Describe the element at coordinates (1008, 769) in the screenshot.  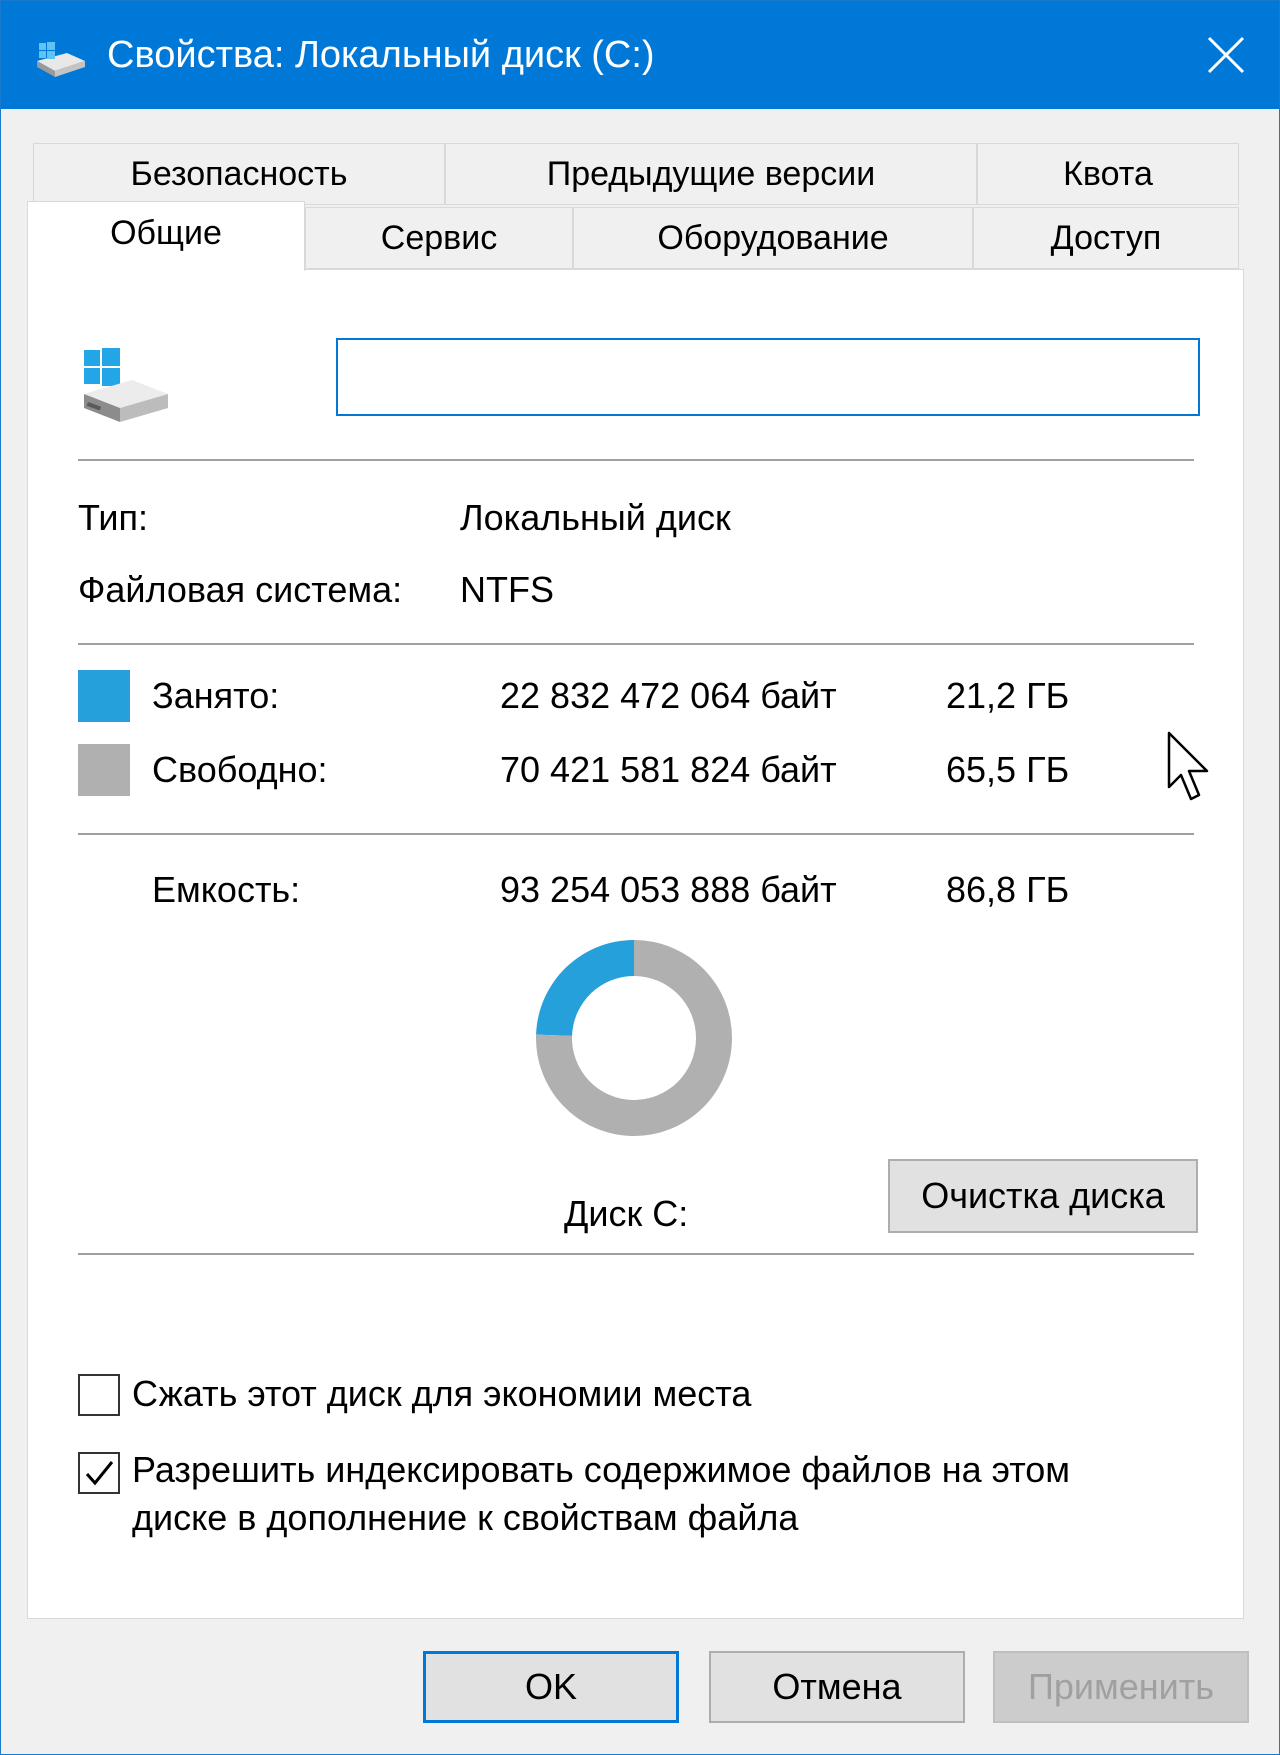
I see `free-space-size: 65,5 ГБ` at that location.